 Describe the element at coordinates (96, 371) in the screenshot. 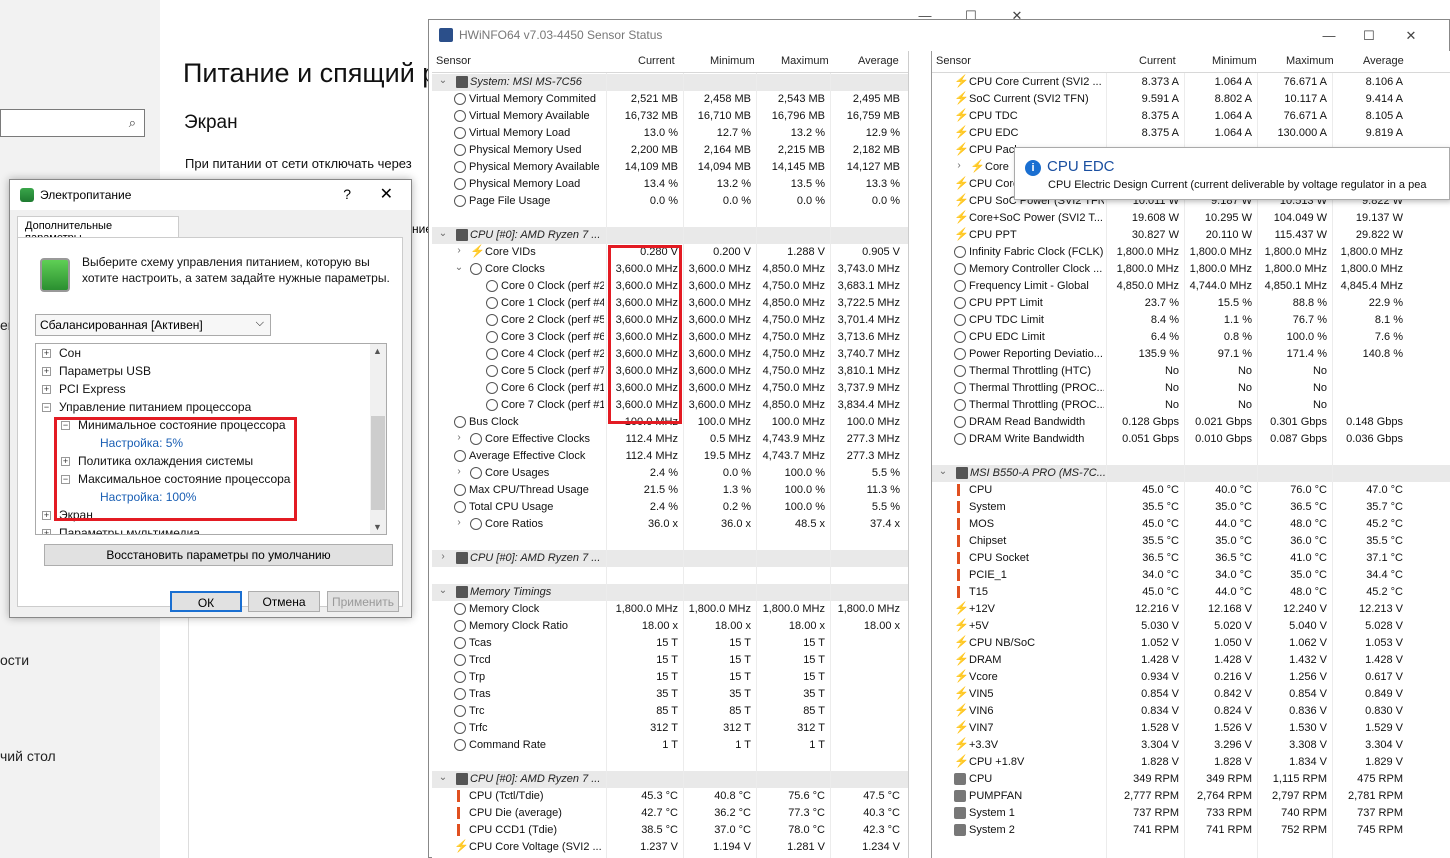

I see `tree-item: + Параметры USB` at that location.